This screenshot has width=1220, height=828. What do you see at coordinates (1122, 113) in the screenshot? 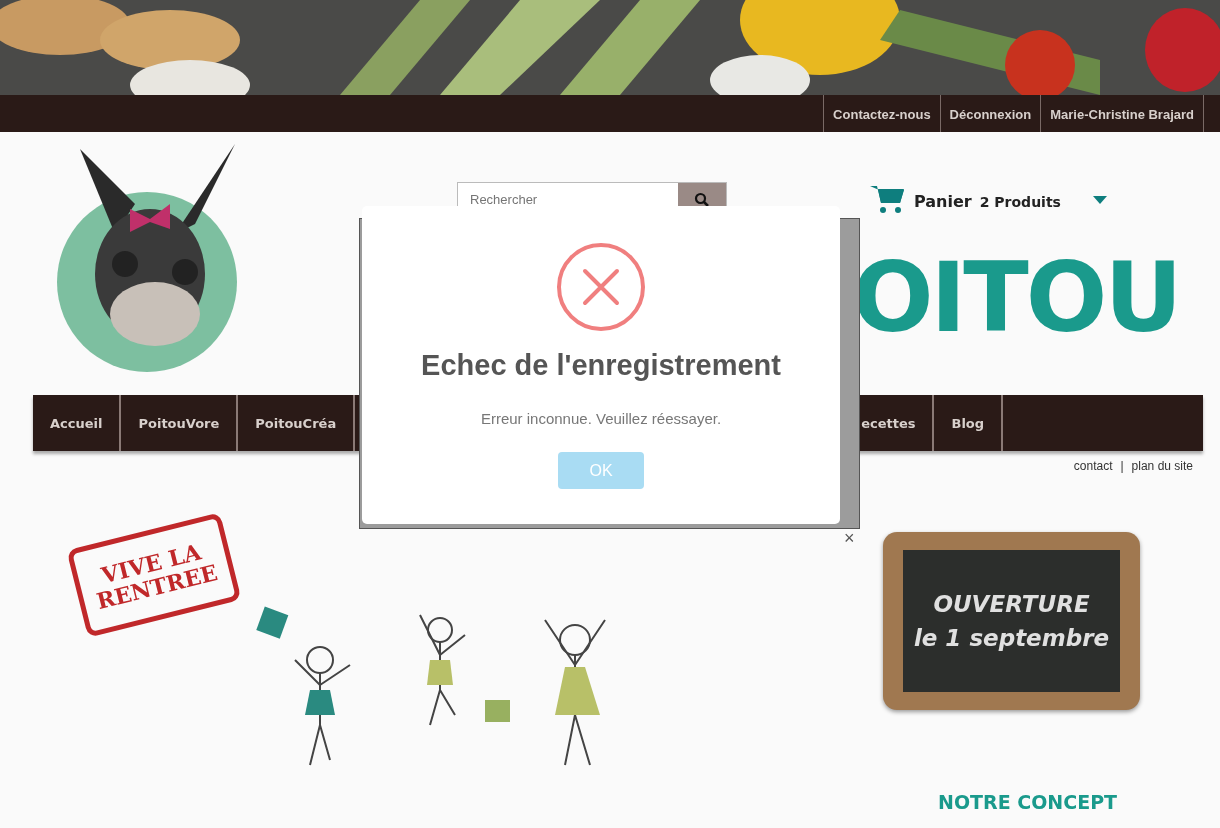
I see `top-bar-link: Marie-Christine Brajard` at bounding box center [1122, 113].